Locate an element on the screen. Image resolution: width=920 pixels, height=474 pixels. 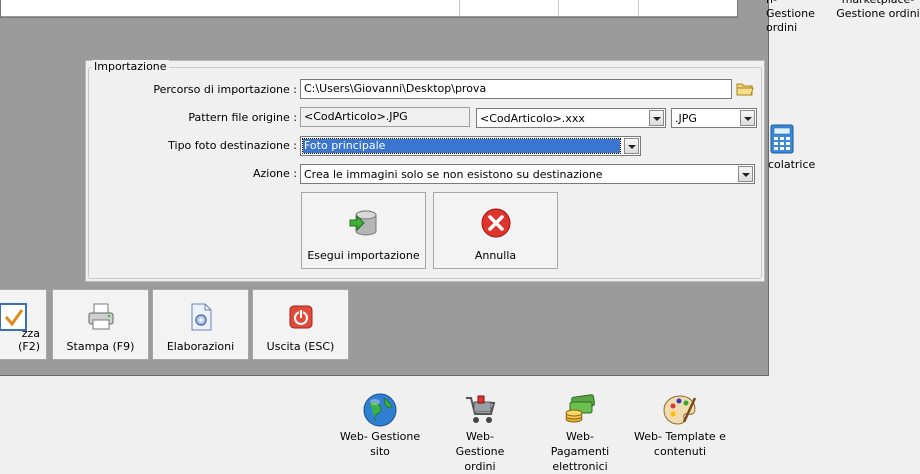
path-input: C:\Users\Giovanni\Desktop\prova is located at coordinates (516, 89).